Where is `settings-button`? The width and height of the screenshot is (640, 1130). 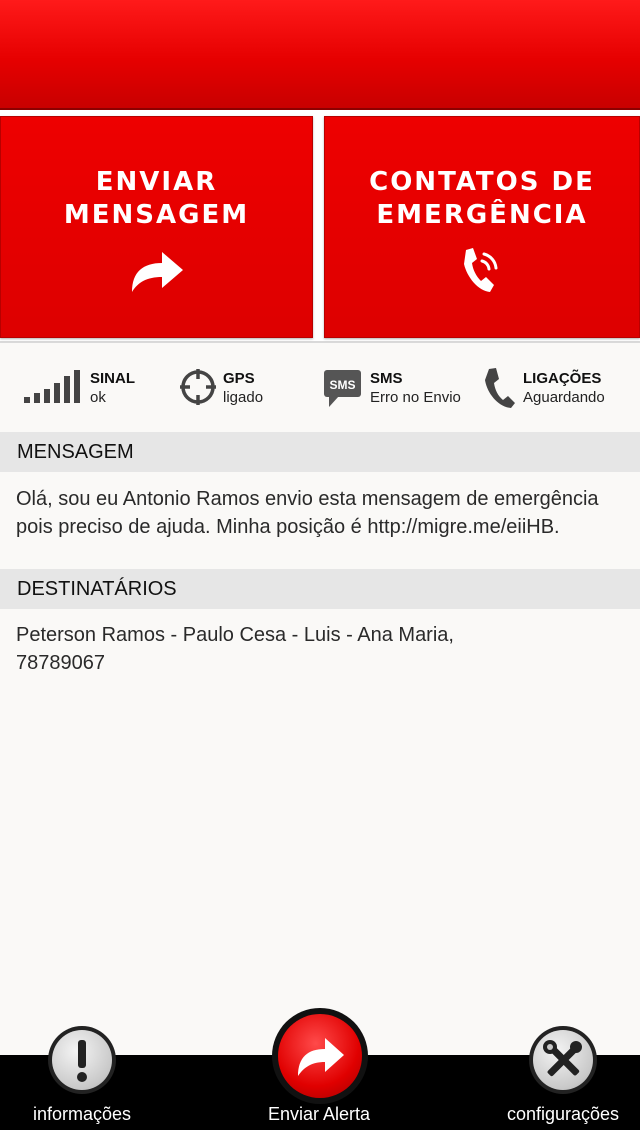 settings-button is located at coordinates (563, 1060).